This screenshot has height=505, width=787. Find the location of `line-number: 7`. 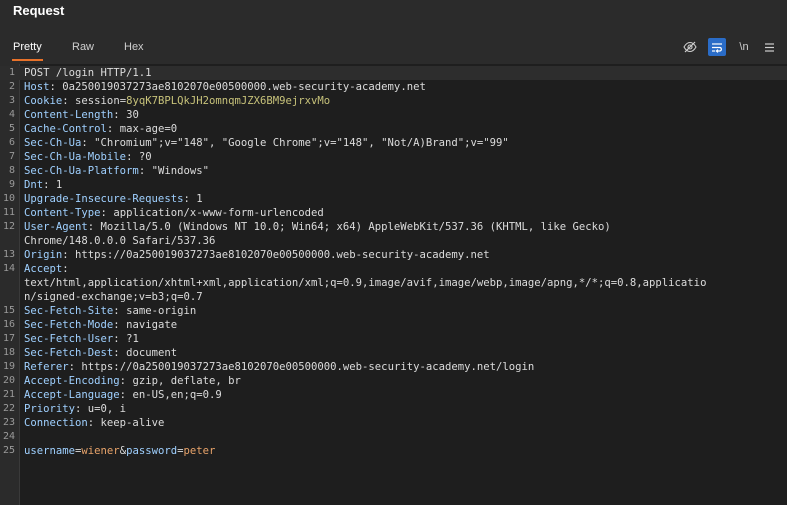

line-number: 7 is located at coordinates (11, 156).